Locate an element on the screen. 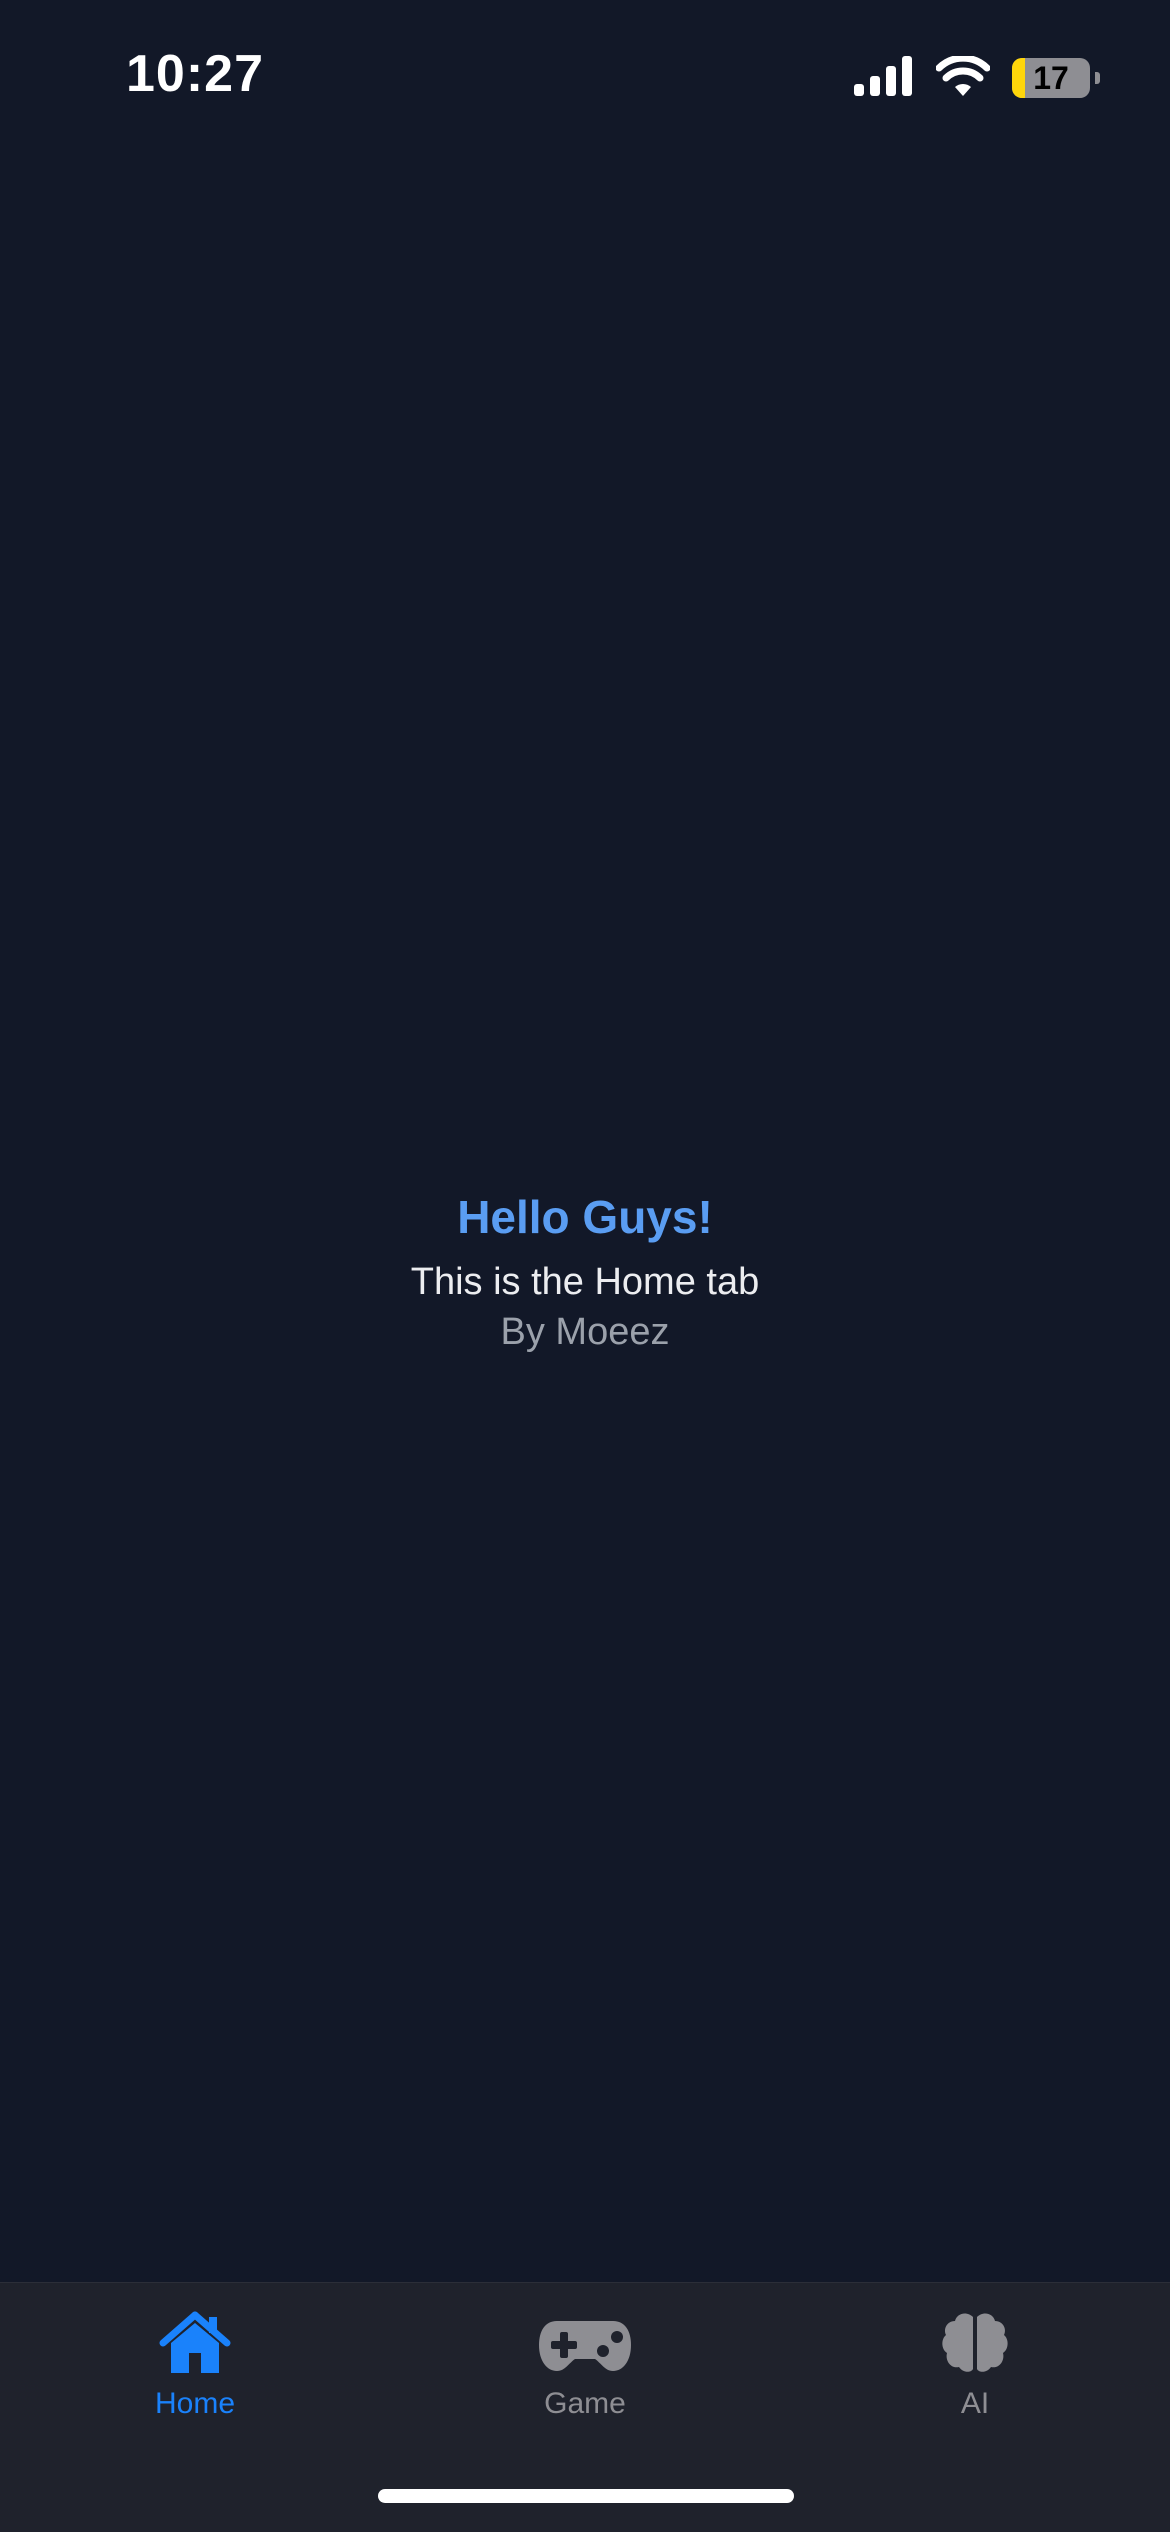 The width and height of the screenshot is (1170, 2532). tab-ai-label: AI is located at coordinates (975, 2403).